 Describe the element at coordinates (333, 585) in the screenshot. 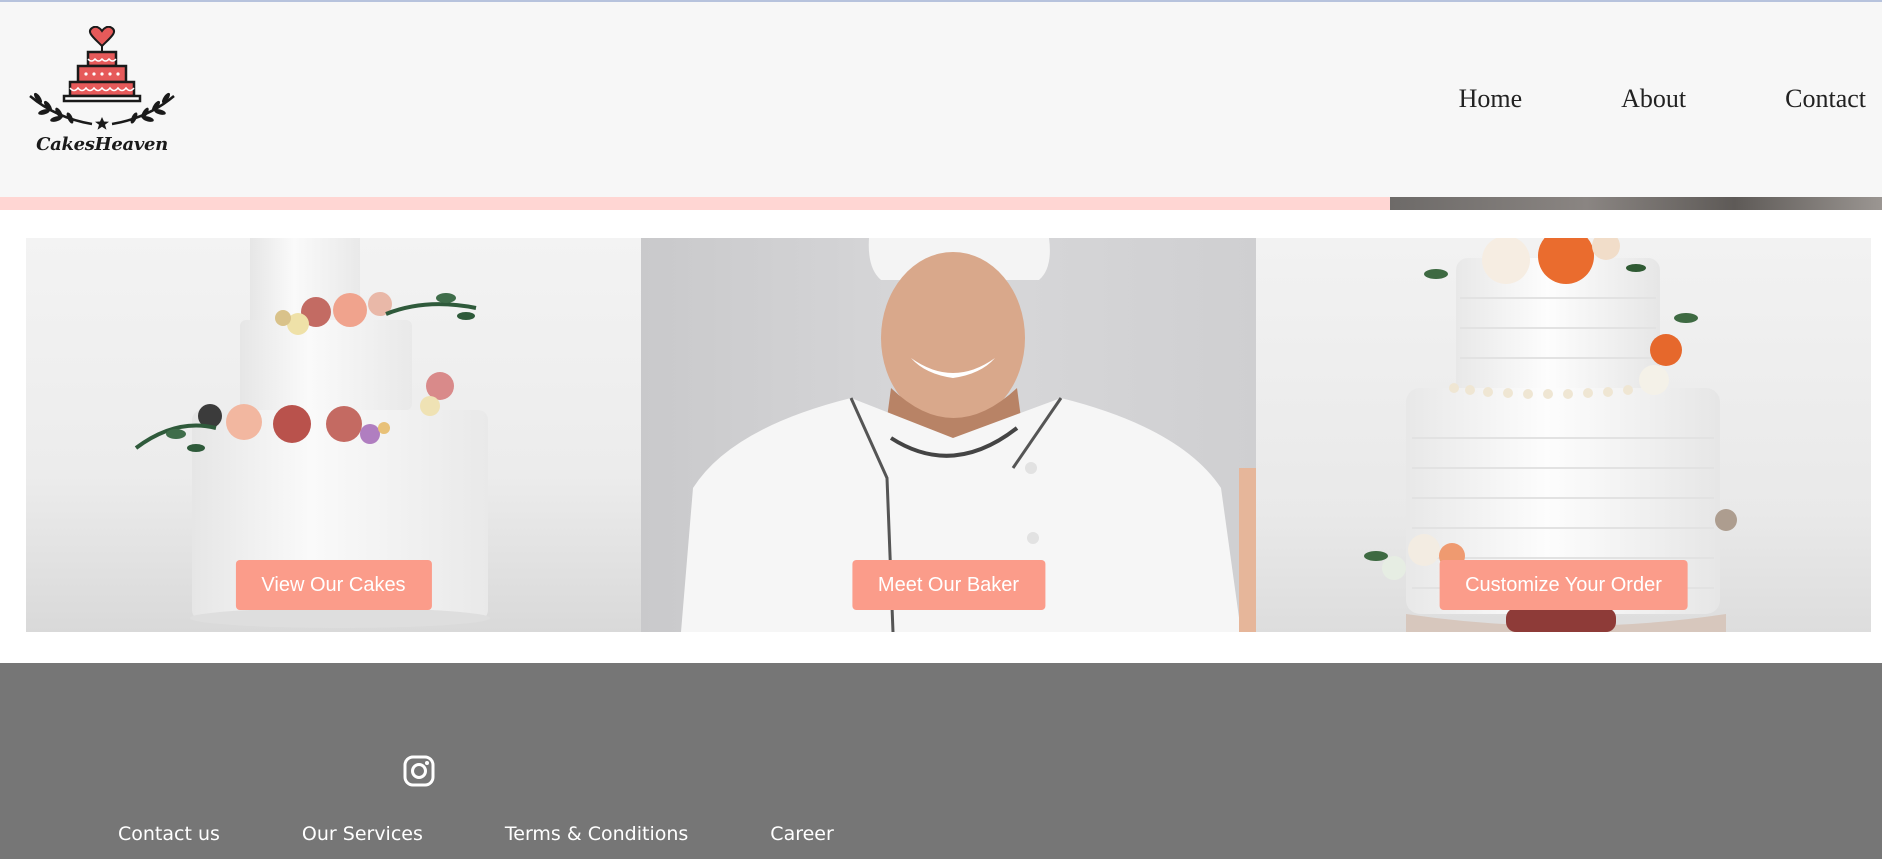

I see `view-cakes-button: View Our Cakes` at that location.